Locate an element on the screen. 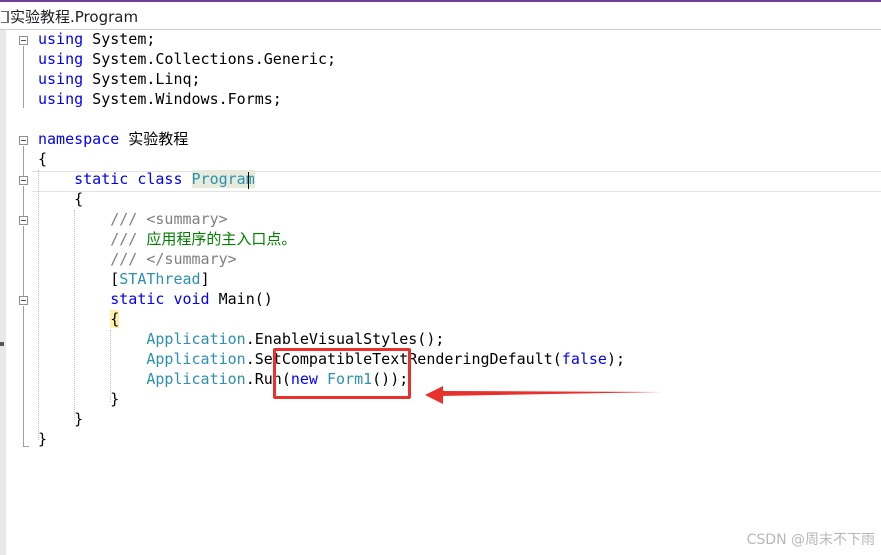 This screenshot has height=555, width=881. watermark: CSDN @周末不下雨 is located at coordinates (810, 540).